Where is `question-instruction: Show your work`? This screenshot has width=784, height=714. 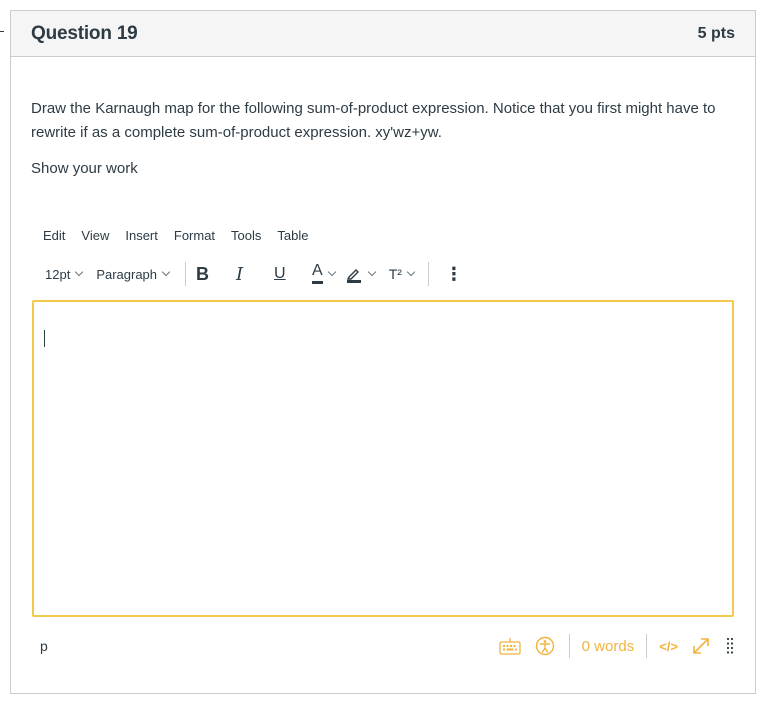
question-instruction: Show your work is located at coordinates (84, 168).